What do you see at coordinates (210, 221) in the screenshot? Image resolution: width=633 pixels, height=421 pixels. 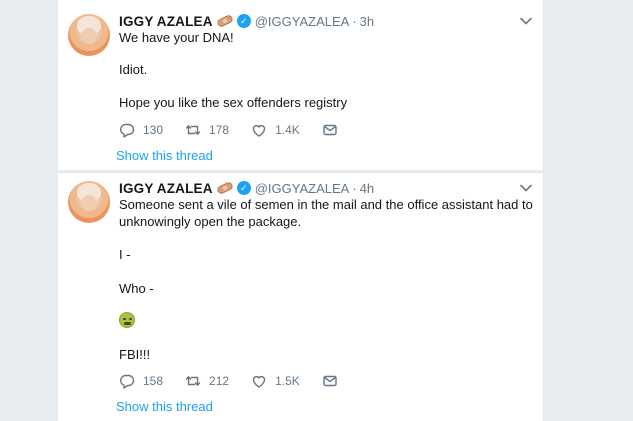 I see `tweet-text-line: unknowingly open the package.` at bounding box center [210, 221].